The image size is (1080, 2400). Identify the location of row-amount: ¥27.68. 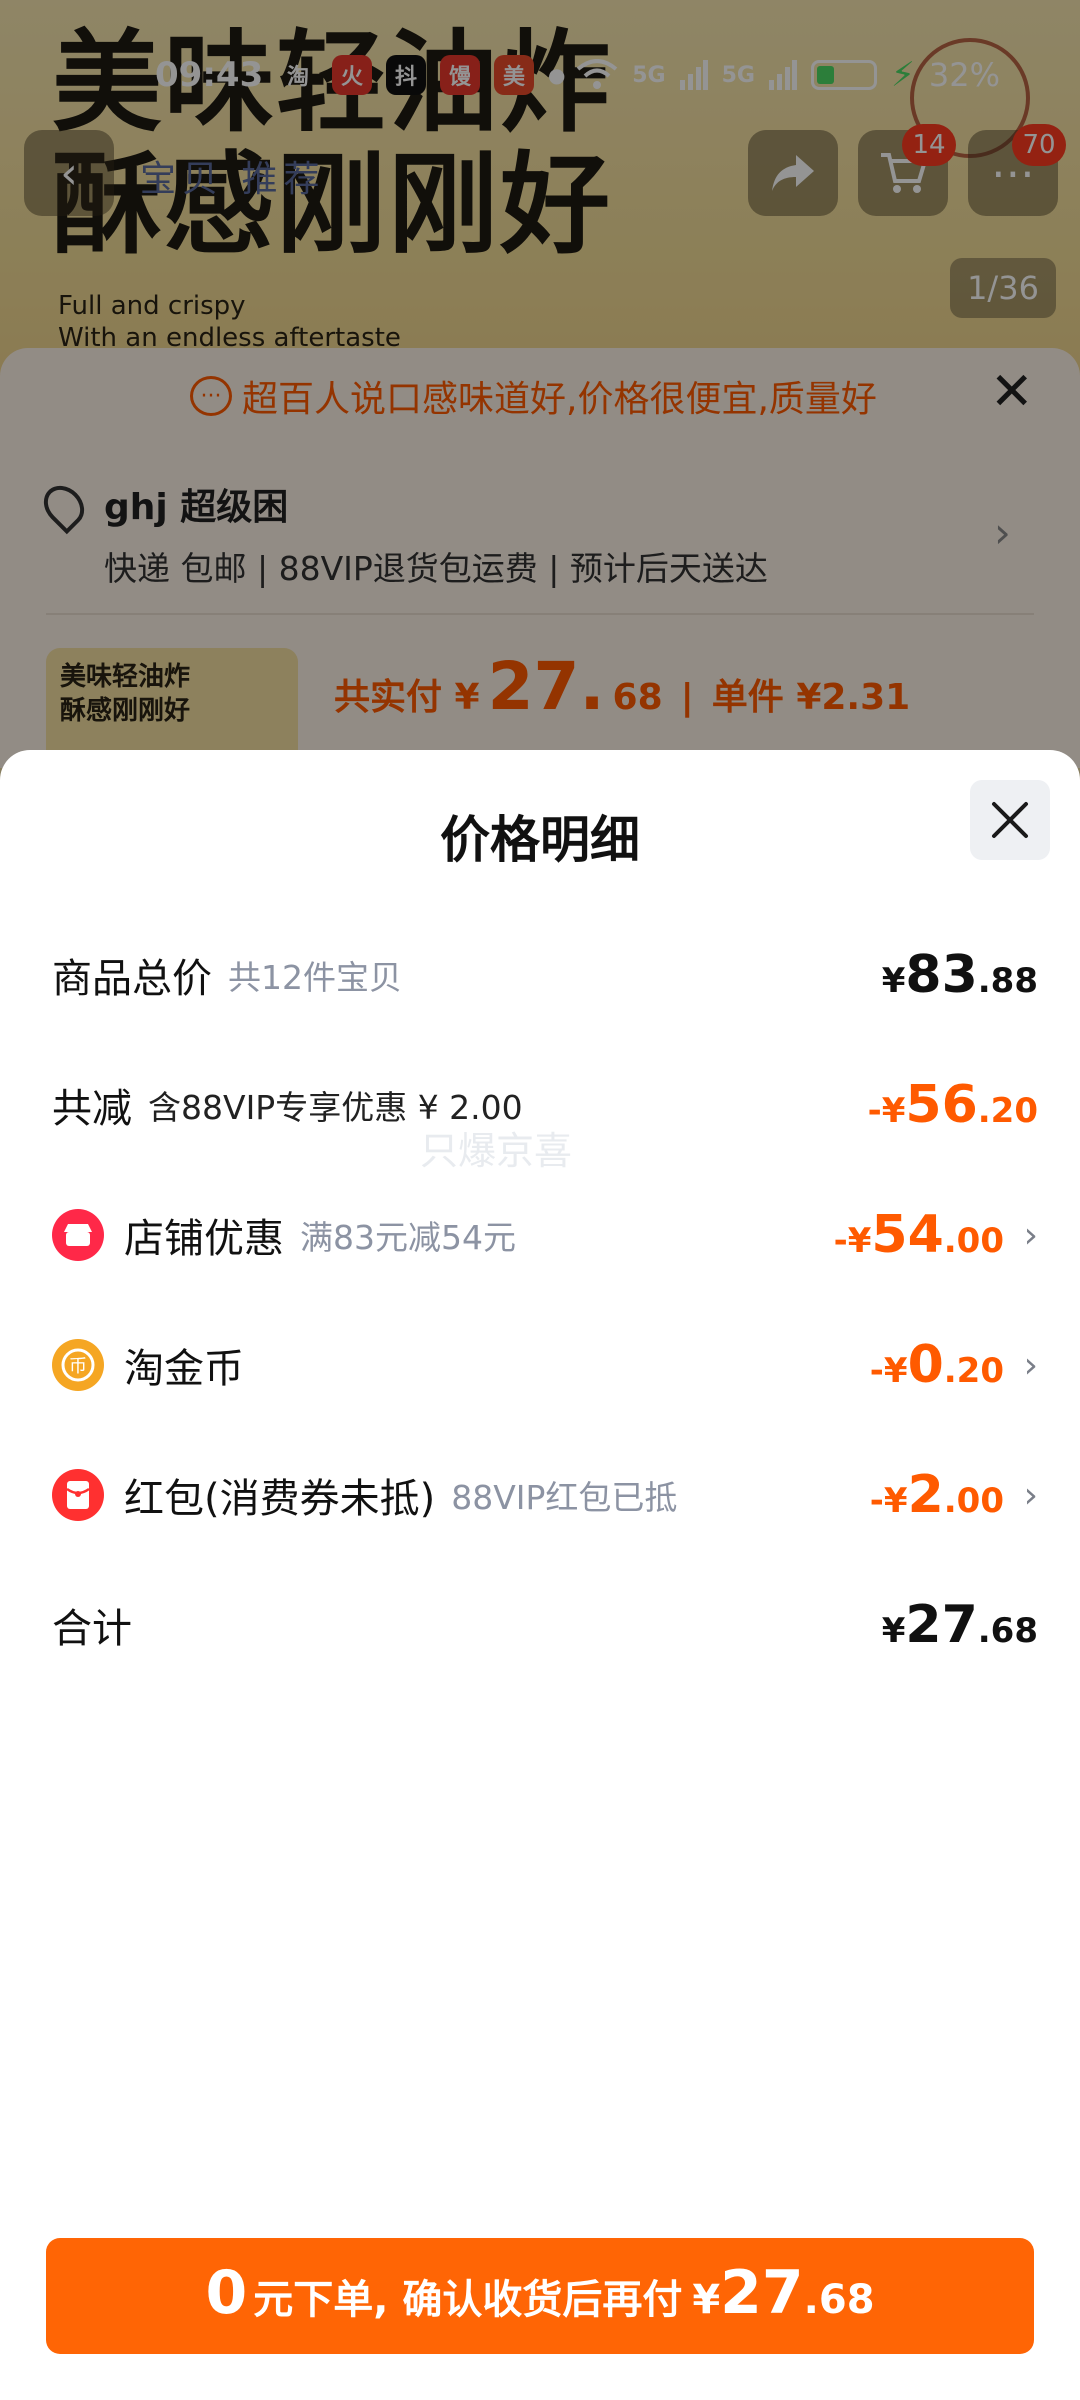
(959, 1625).